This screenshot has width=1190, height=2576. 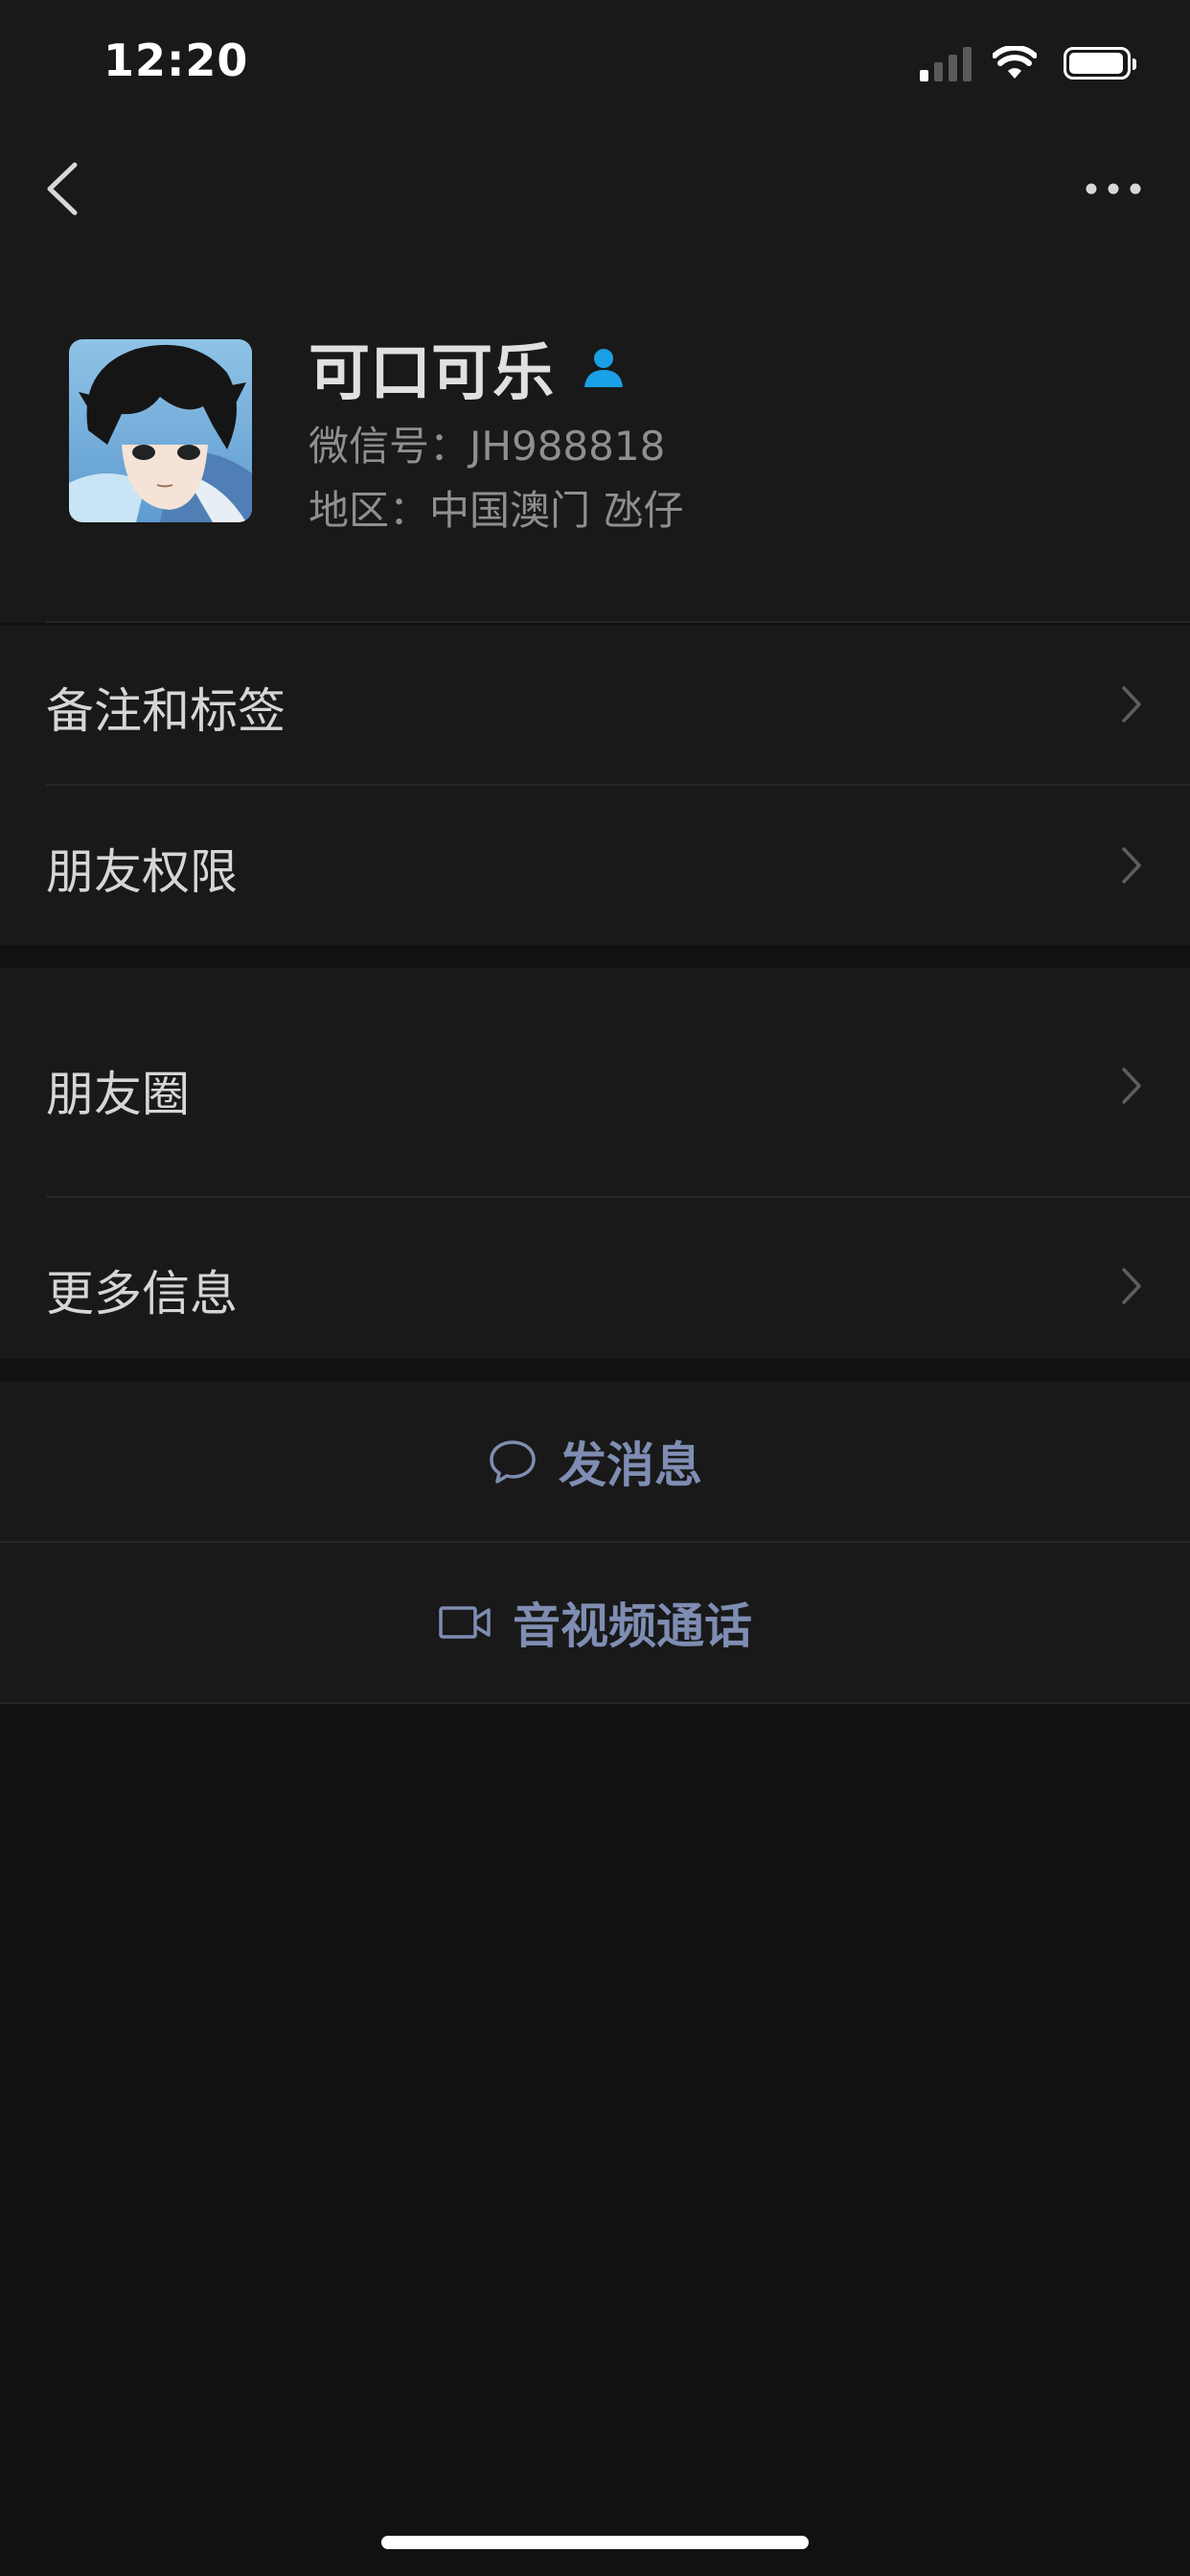 I want to click on chat-bubble-icon, so click(x=513, y=1462).